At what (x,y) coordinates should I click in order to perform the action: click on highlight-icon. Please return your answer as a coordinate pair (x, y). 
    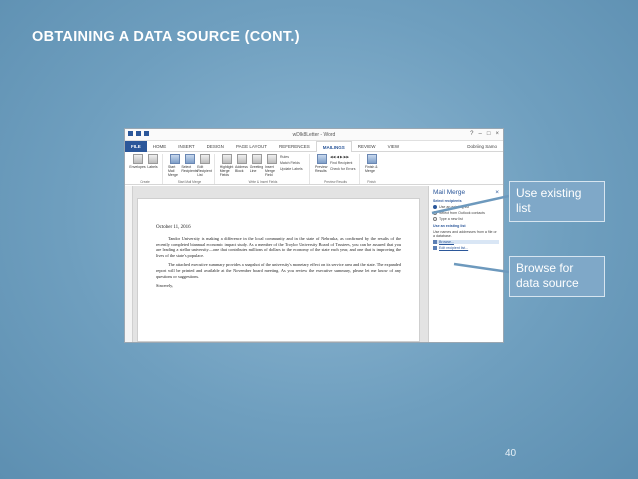
    Looking at the image, I should click on (226, 159).